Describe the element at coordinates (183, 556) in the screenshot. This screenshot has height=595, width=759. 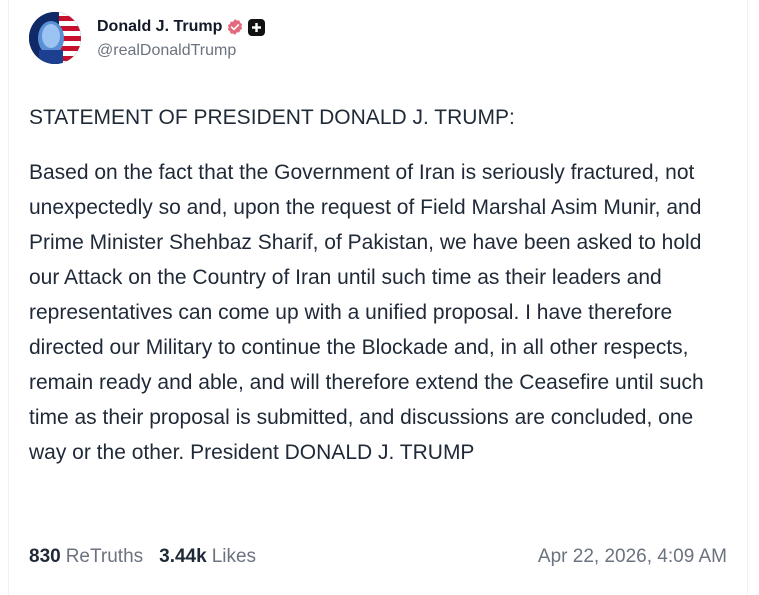
I see `likes-count: 3.44k` at that location.